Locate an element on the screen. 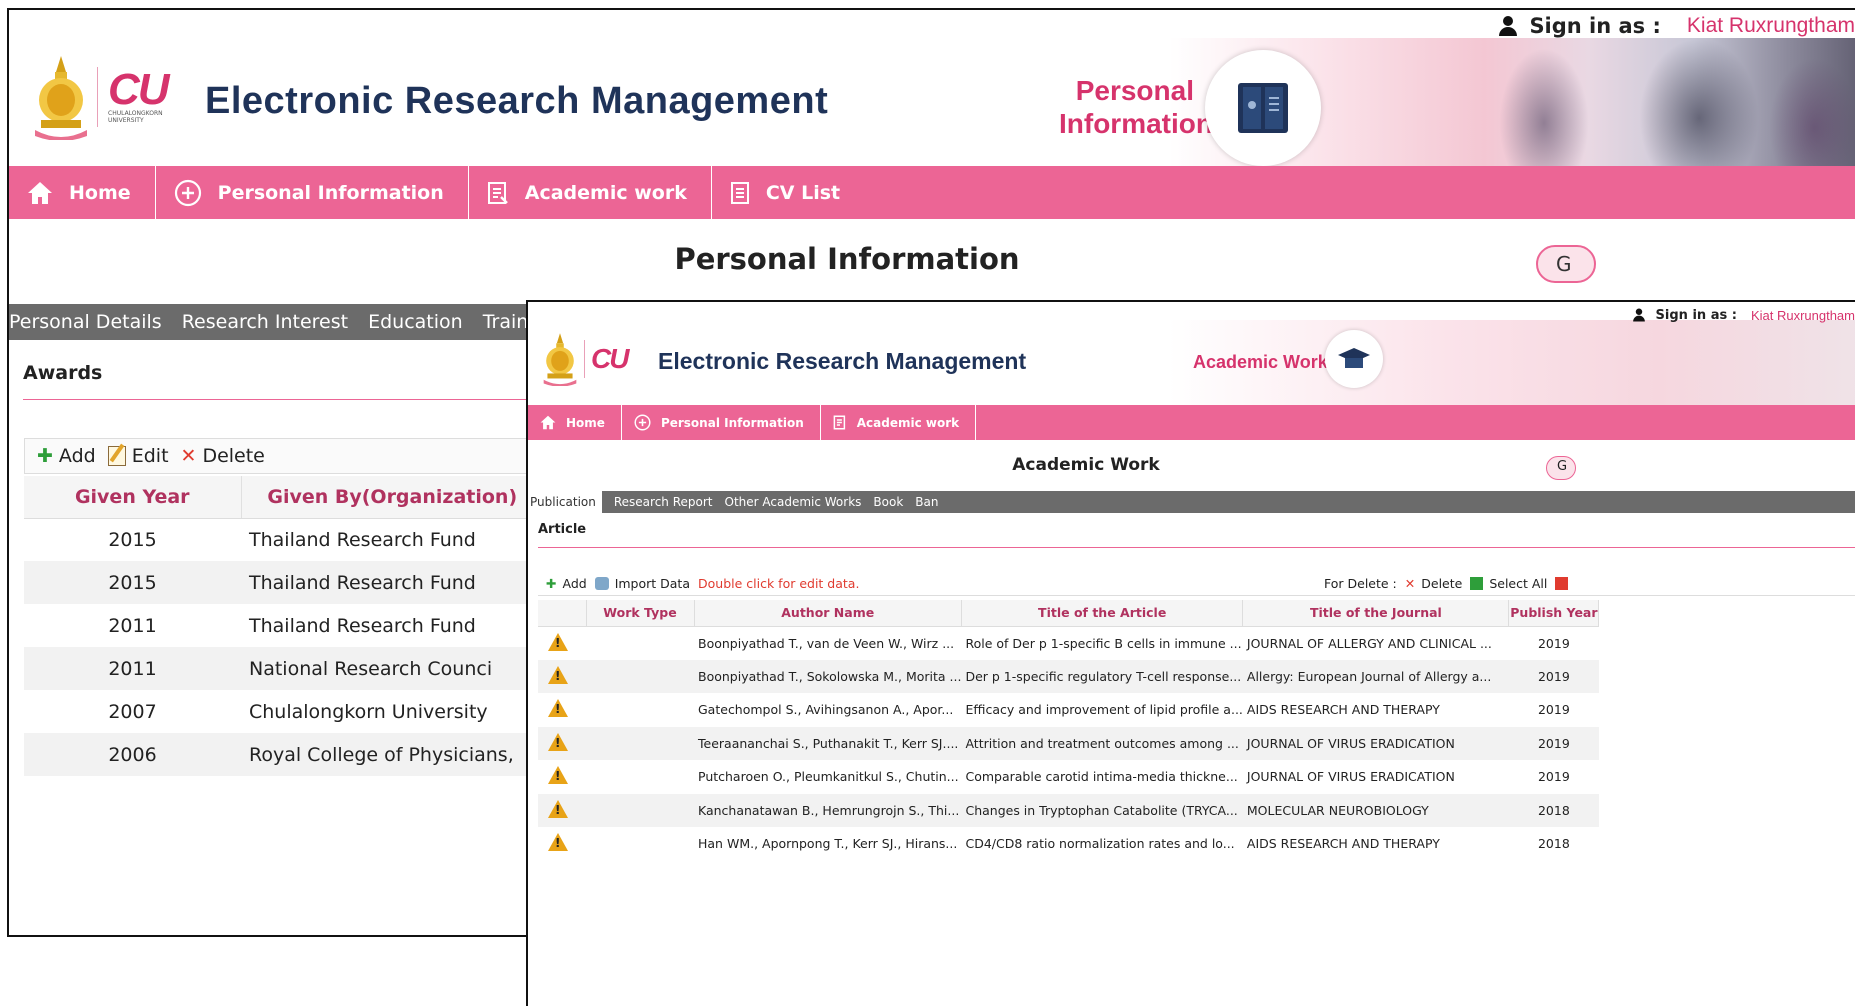 The width and height of the screenshot is (1855, 1006). edit-button: Edit is located at coordinates (138, 456).